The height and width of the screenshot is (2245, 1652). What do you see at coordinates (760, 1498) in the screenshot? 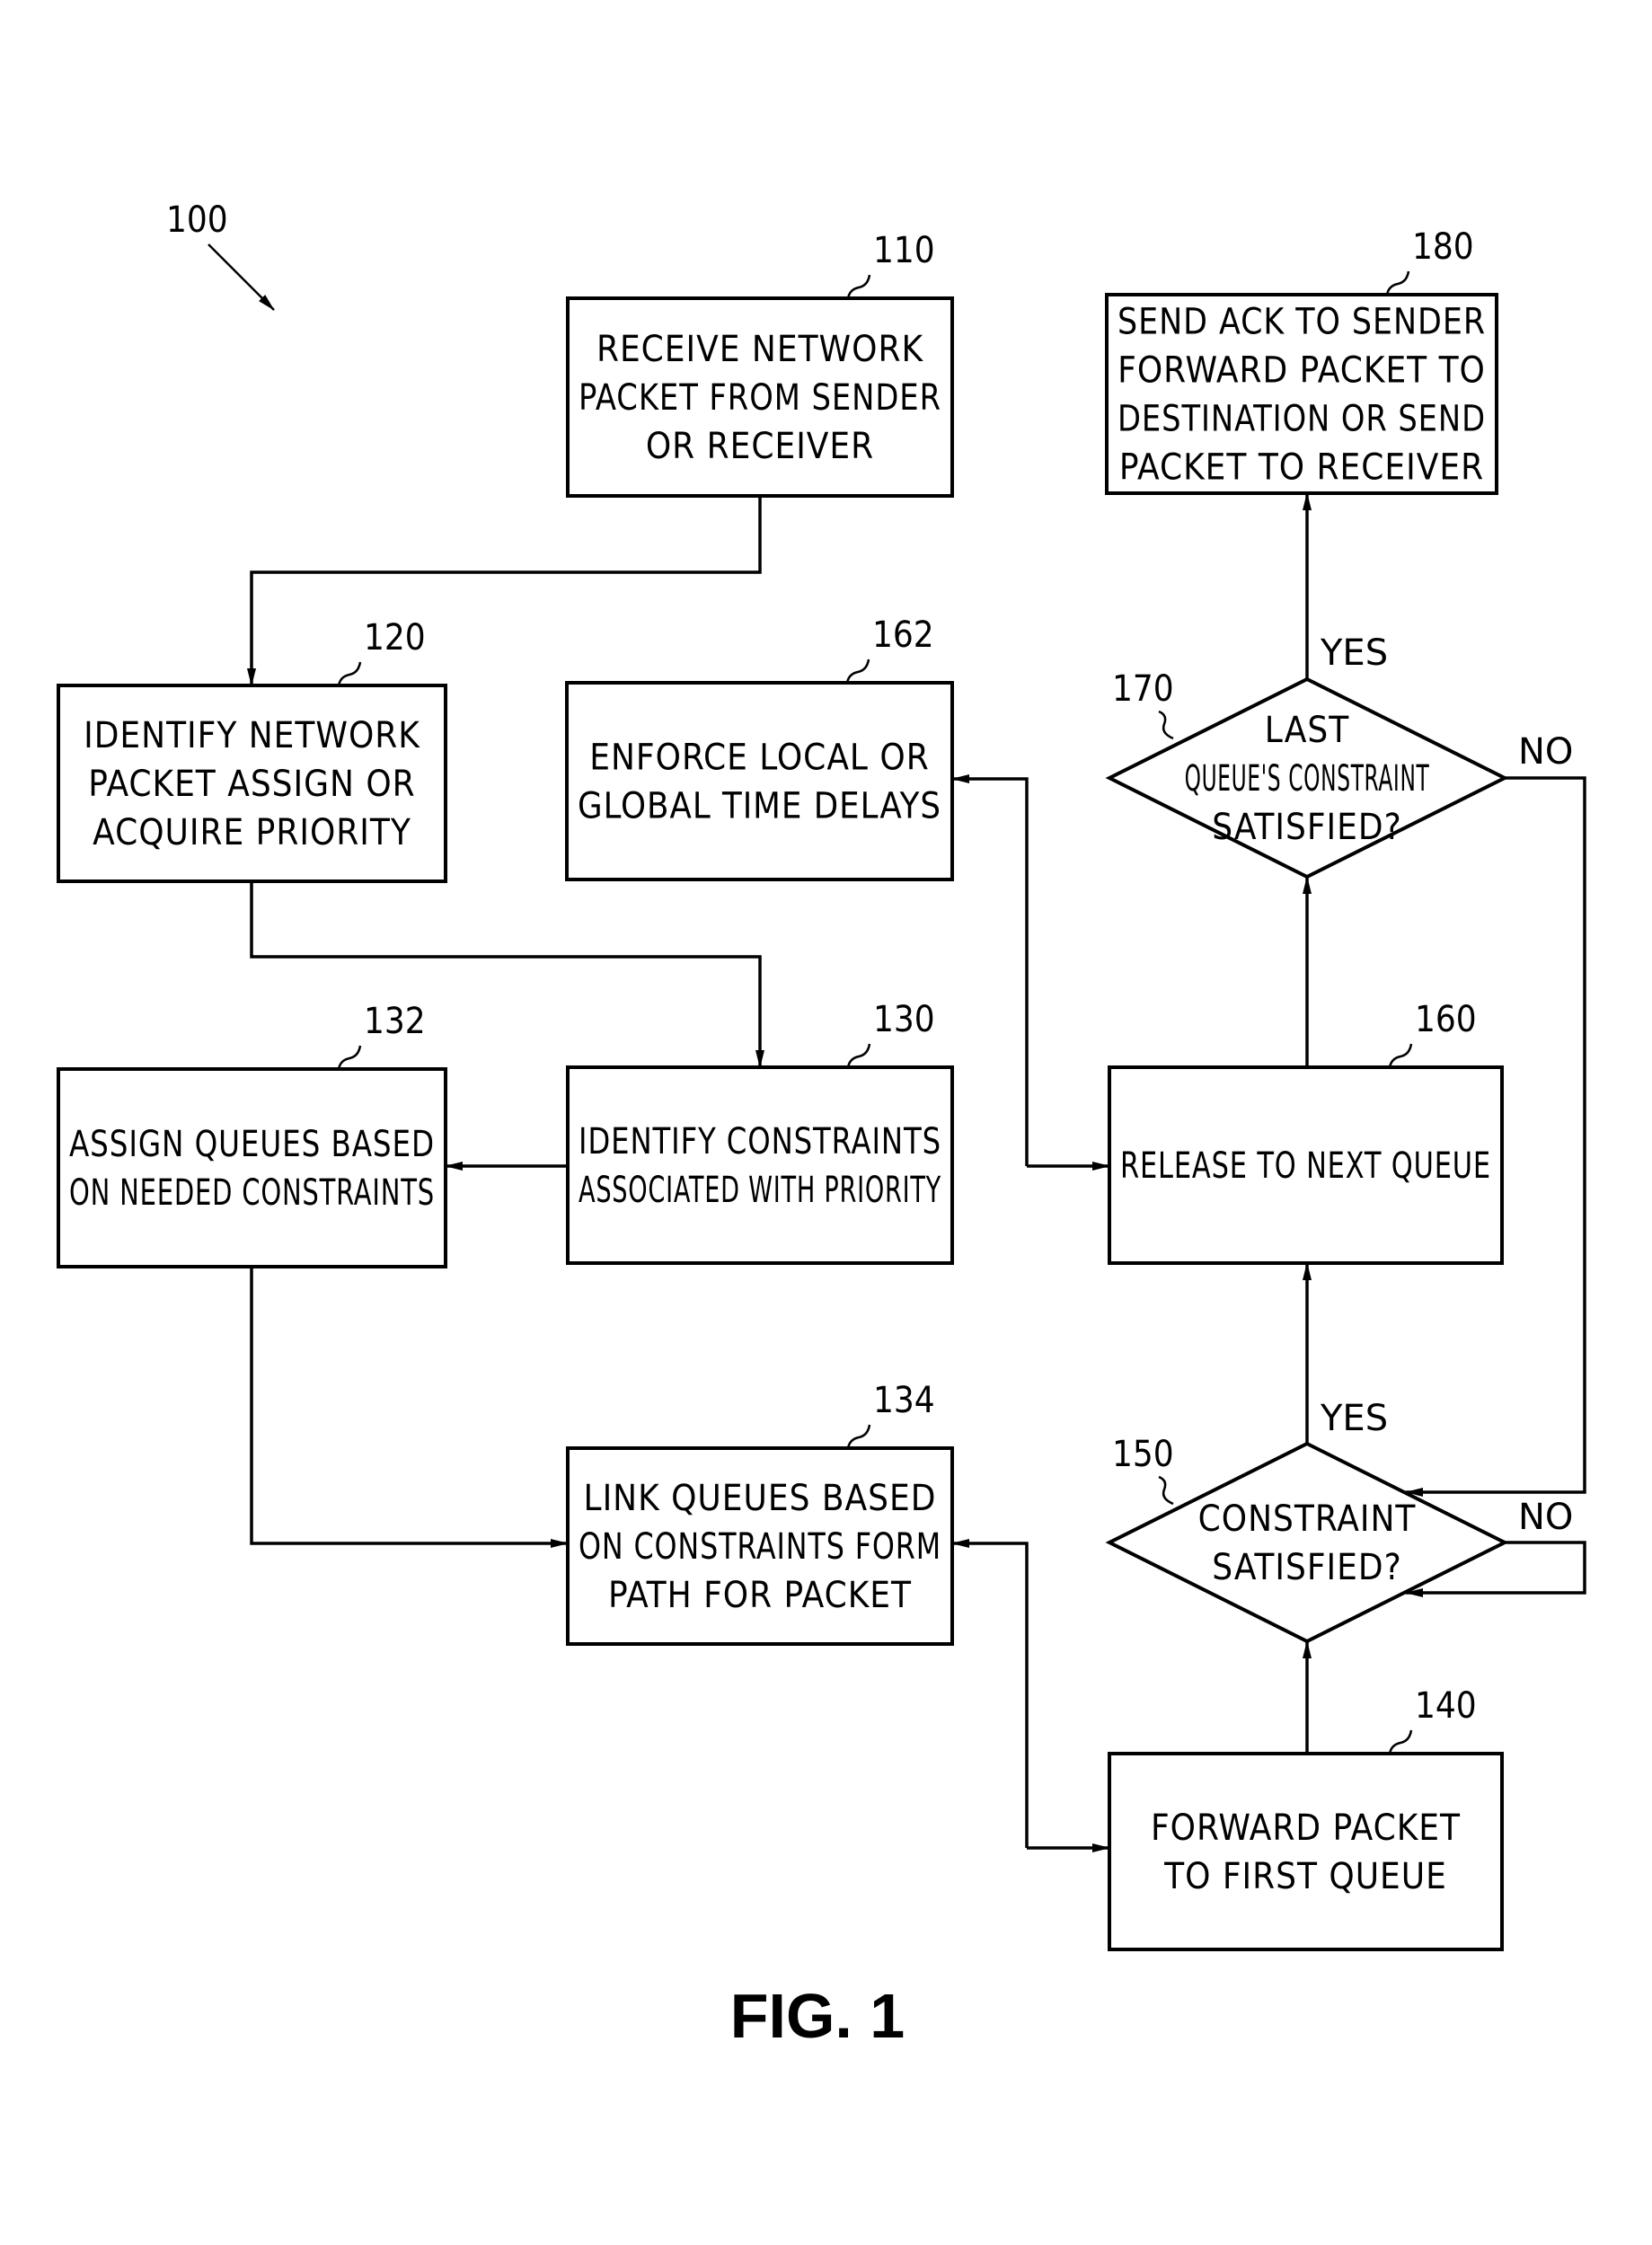
I see `node-text-line: LINK QUEUES BASED` at bounding box center [760, 1498].